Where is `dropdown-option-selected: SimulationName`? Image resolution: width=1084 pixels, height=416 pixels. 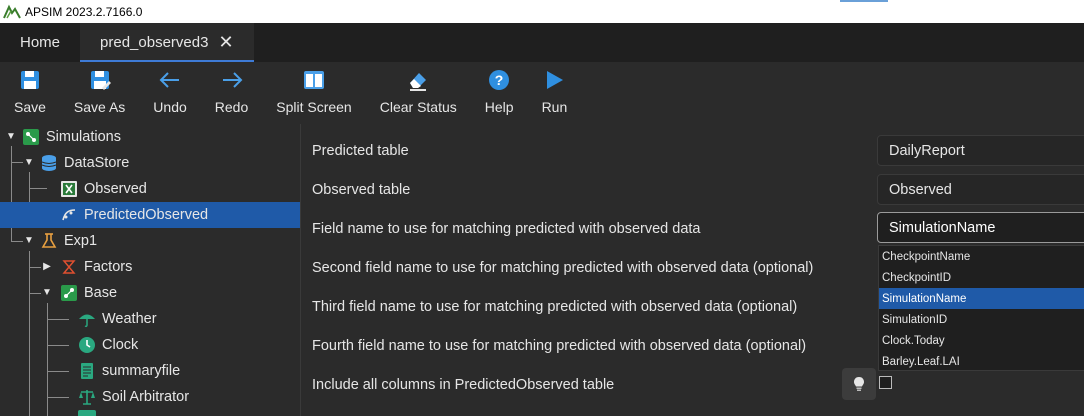
dropdown-option-selected: SimulationName is located at coordinates (981, 298).